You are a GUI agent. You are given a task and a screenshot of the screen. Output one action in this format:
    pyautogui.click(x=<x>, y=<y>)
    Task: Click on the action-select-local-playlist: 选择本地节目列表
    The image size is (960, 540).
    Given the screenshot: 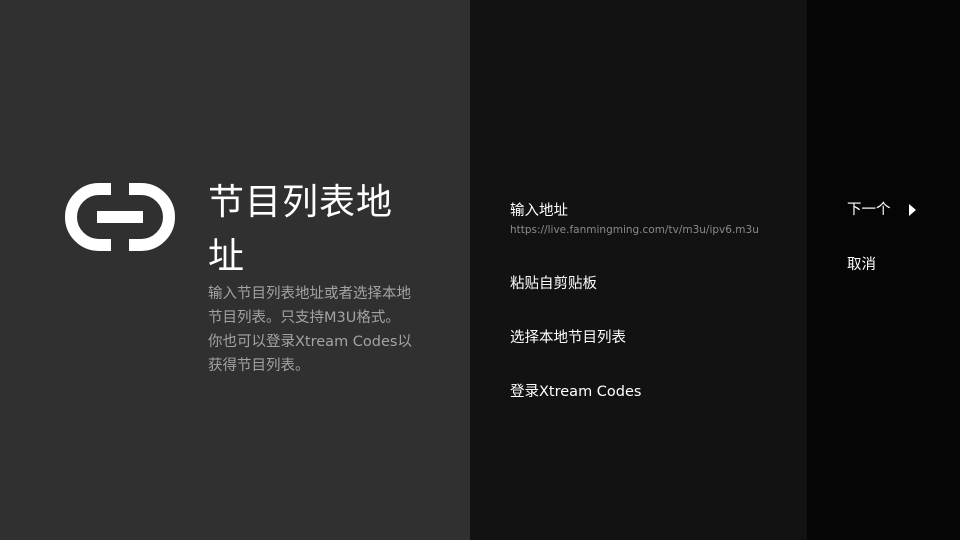 What is the action you would take?
    pyautogui.click(x=655, y=338)
    